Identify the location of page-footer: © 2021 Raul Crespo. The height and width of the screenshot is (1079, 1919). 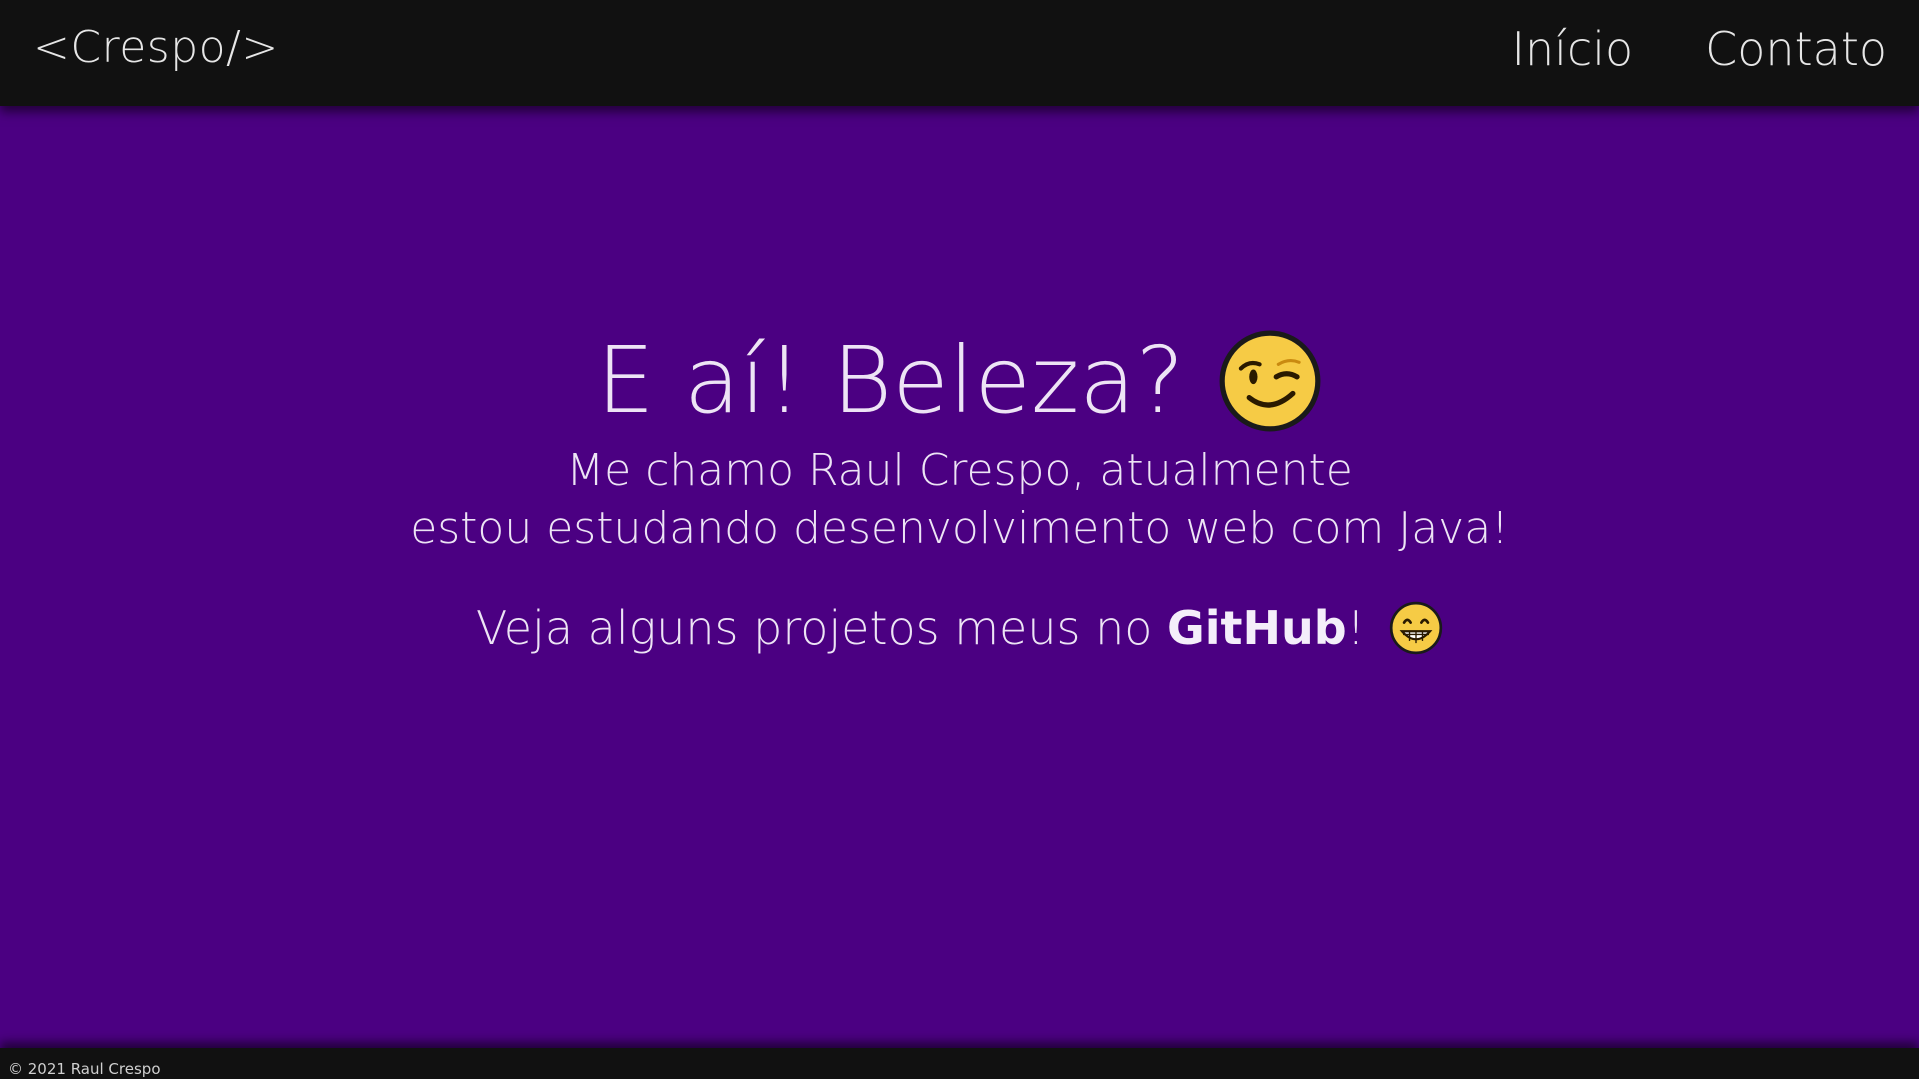
(959, 1063).